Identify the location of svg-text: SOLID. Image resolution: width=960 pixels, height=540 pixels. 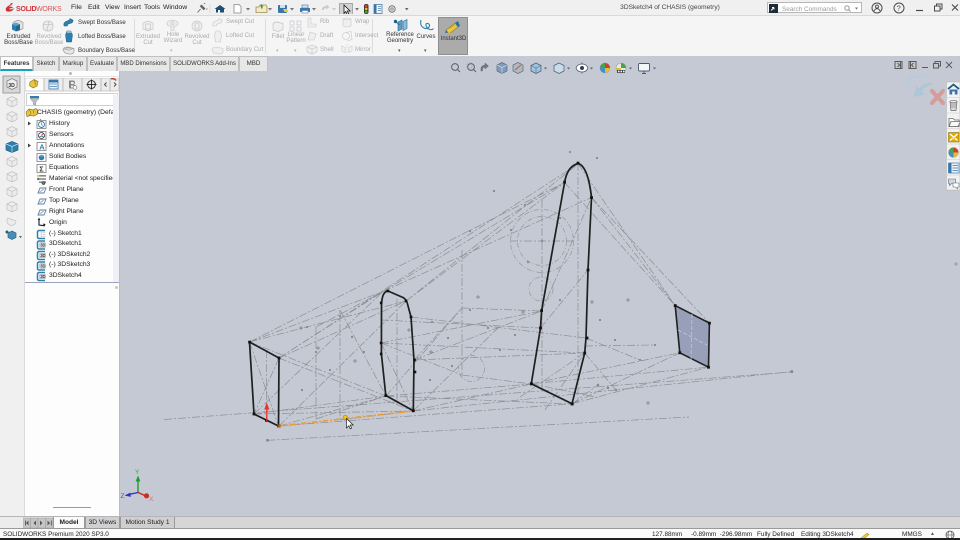
(26, 9).